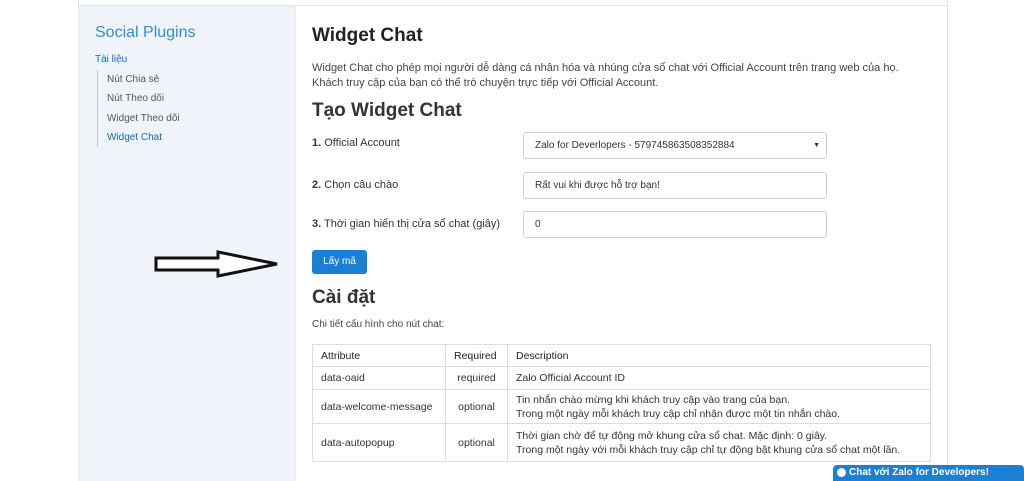 The width and height of the screenshot is (1024, 481). Describe the element at coordinates (317, 185) in the screenshot. I see `greeting-number: 2.` at that location.